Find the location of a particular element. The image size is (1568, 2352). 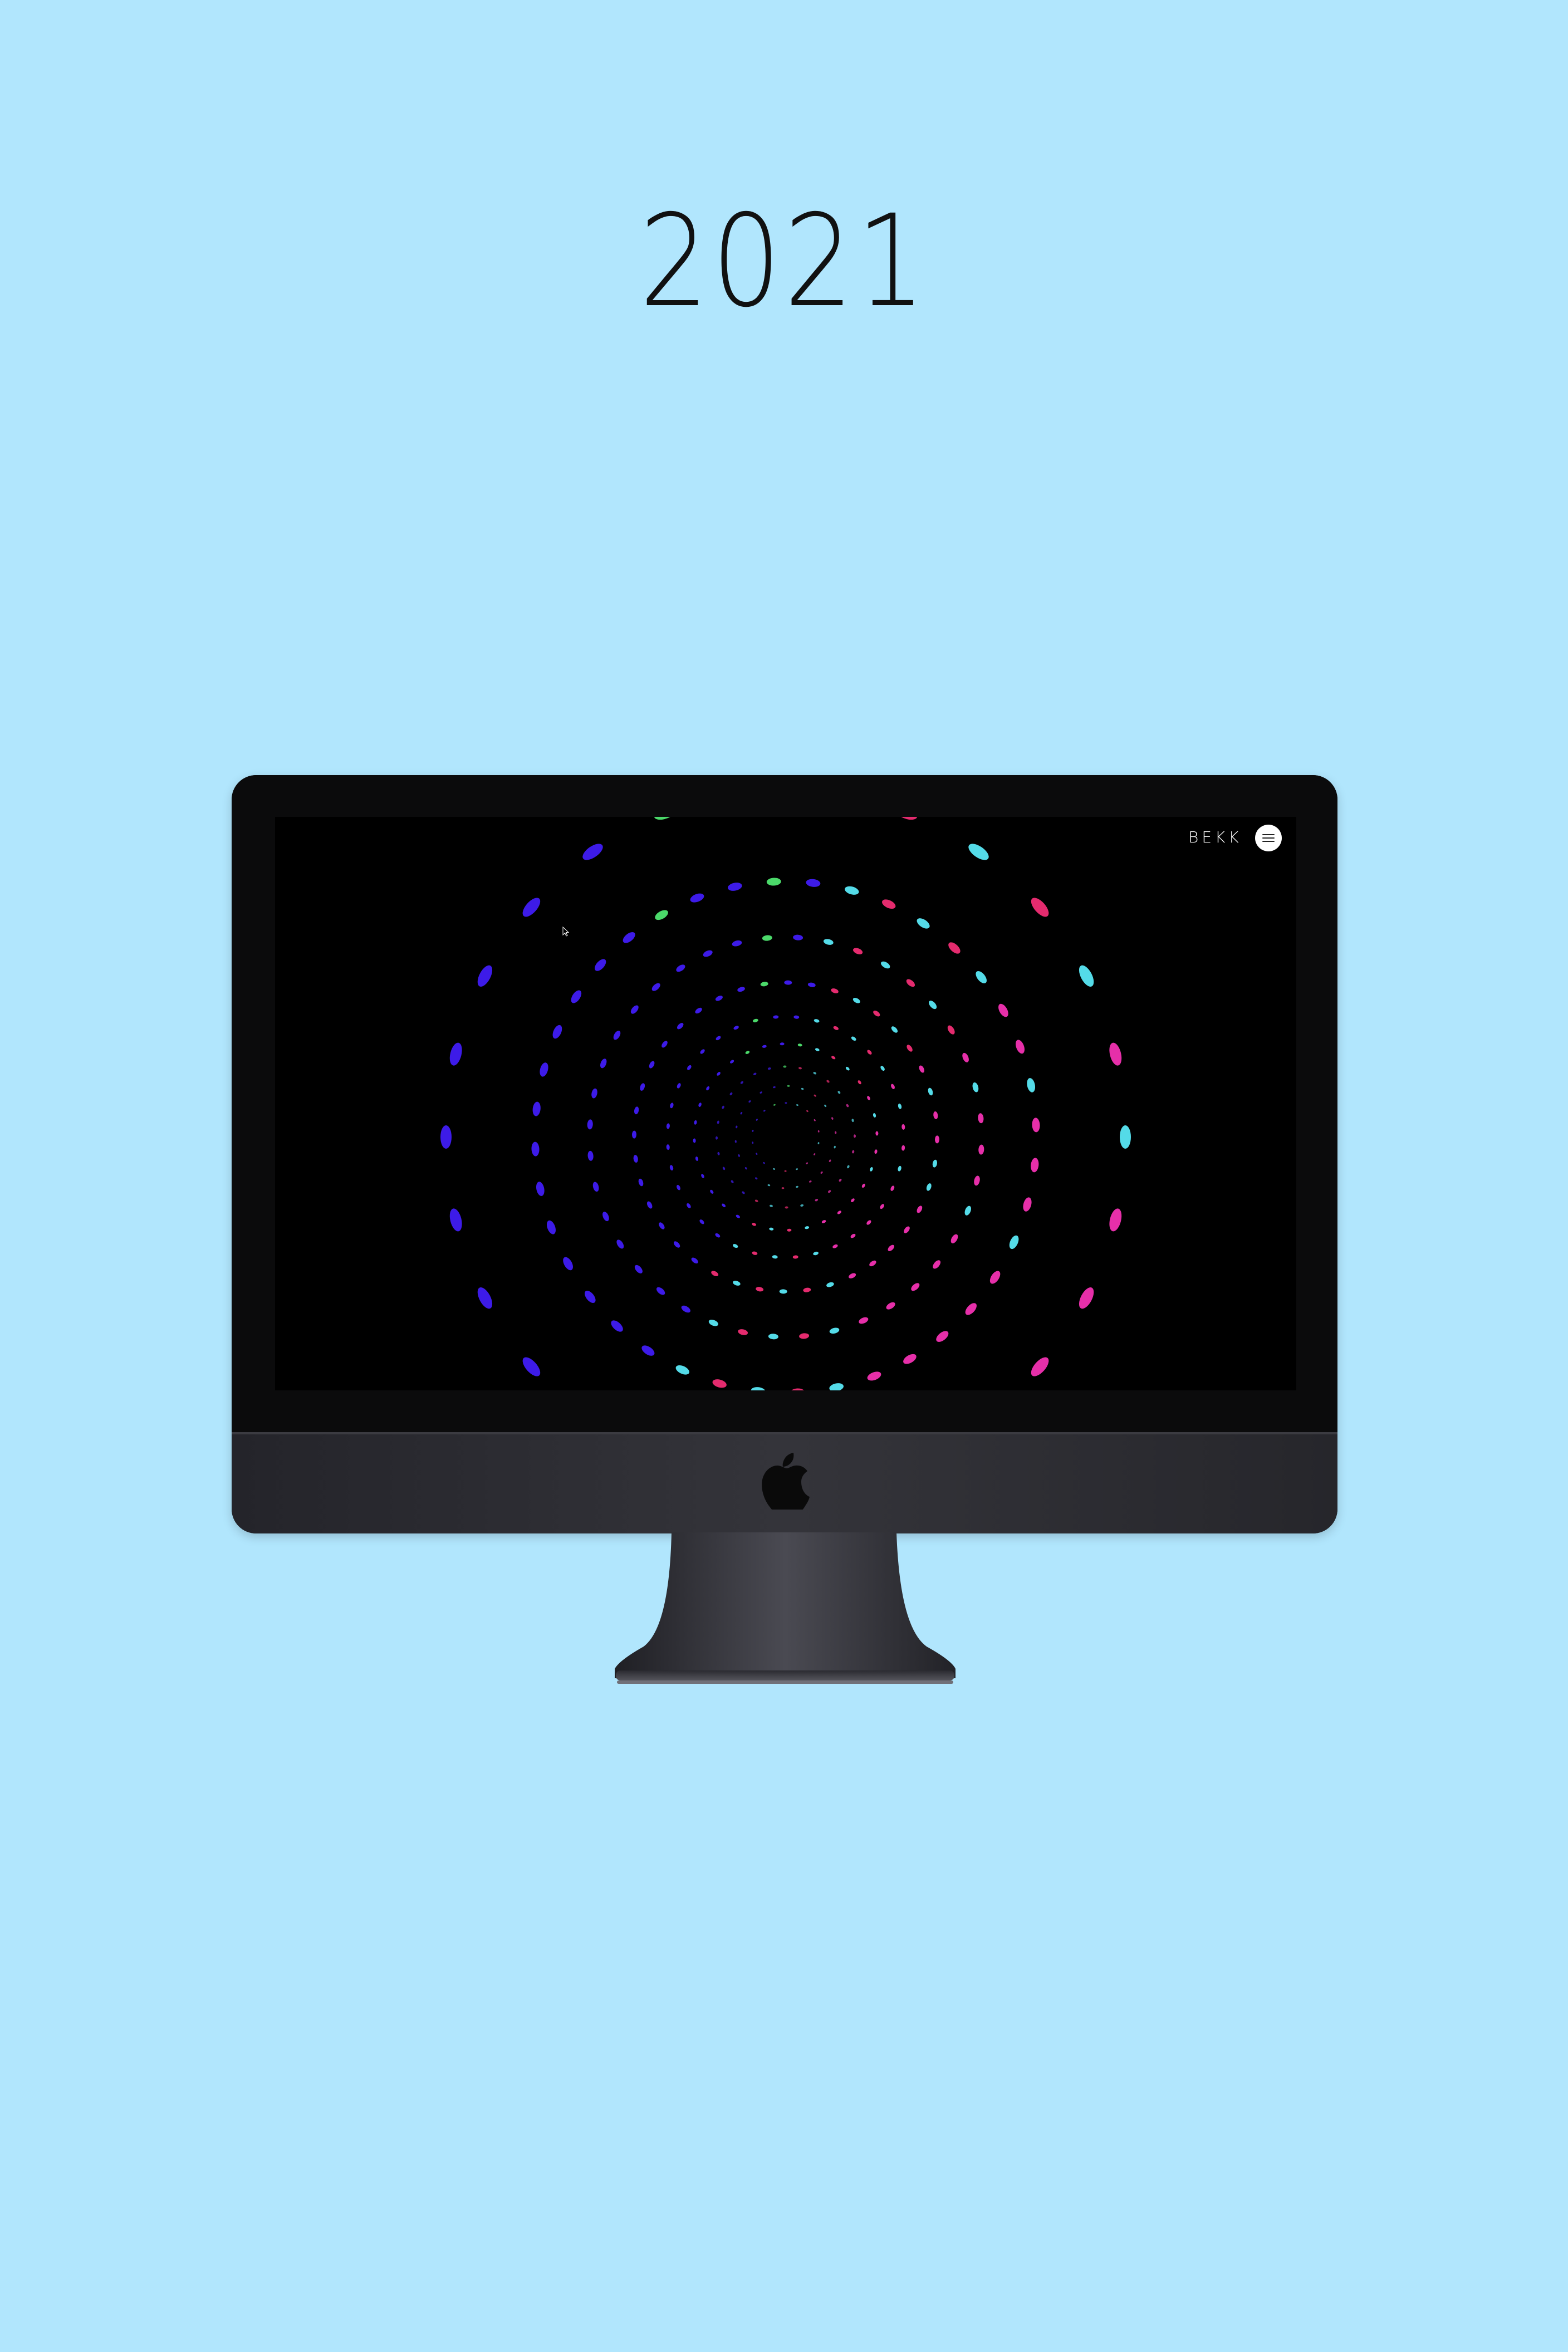

brand-logo: BEKK is located at coordinates (1215, 837).